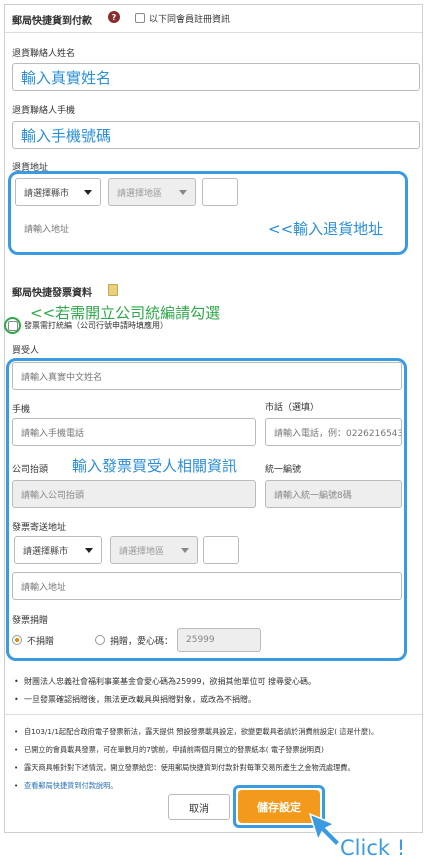 Image resolution: width=428 pixels, height=866 pixels. Describe the element at coordinates (199, 807) in the screenshot. I see `cancel-button: 取消` at that location.